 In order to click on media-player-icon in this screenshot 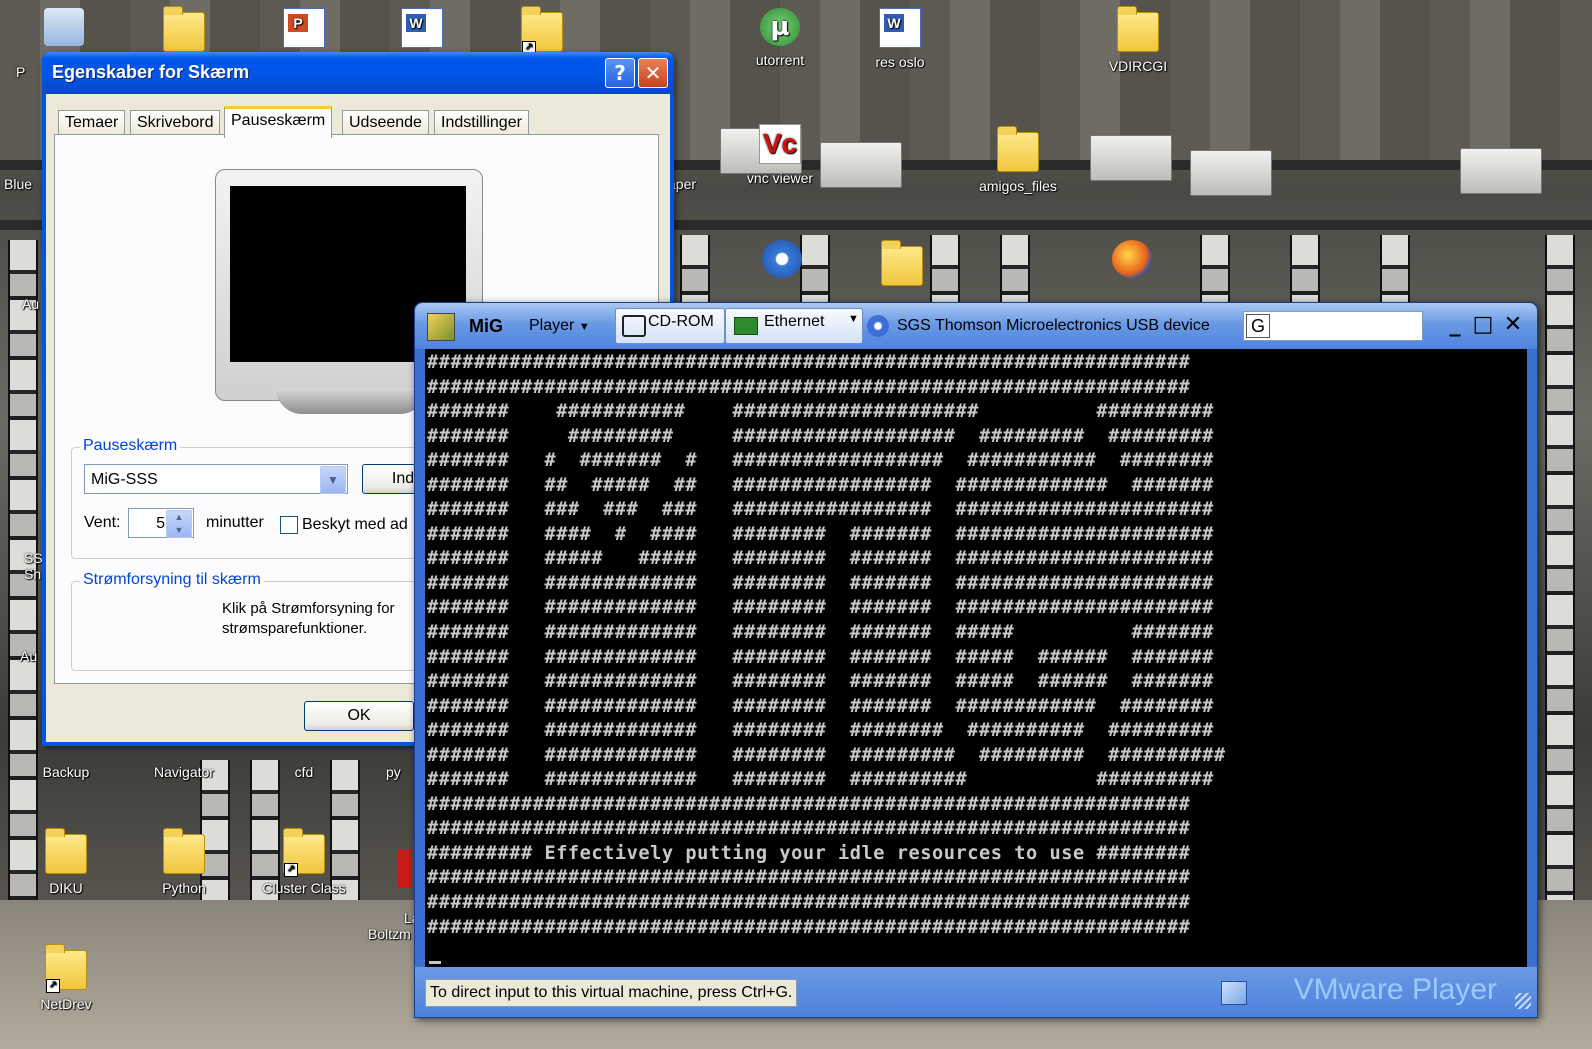, I will do `click(782, 259)`.